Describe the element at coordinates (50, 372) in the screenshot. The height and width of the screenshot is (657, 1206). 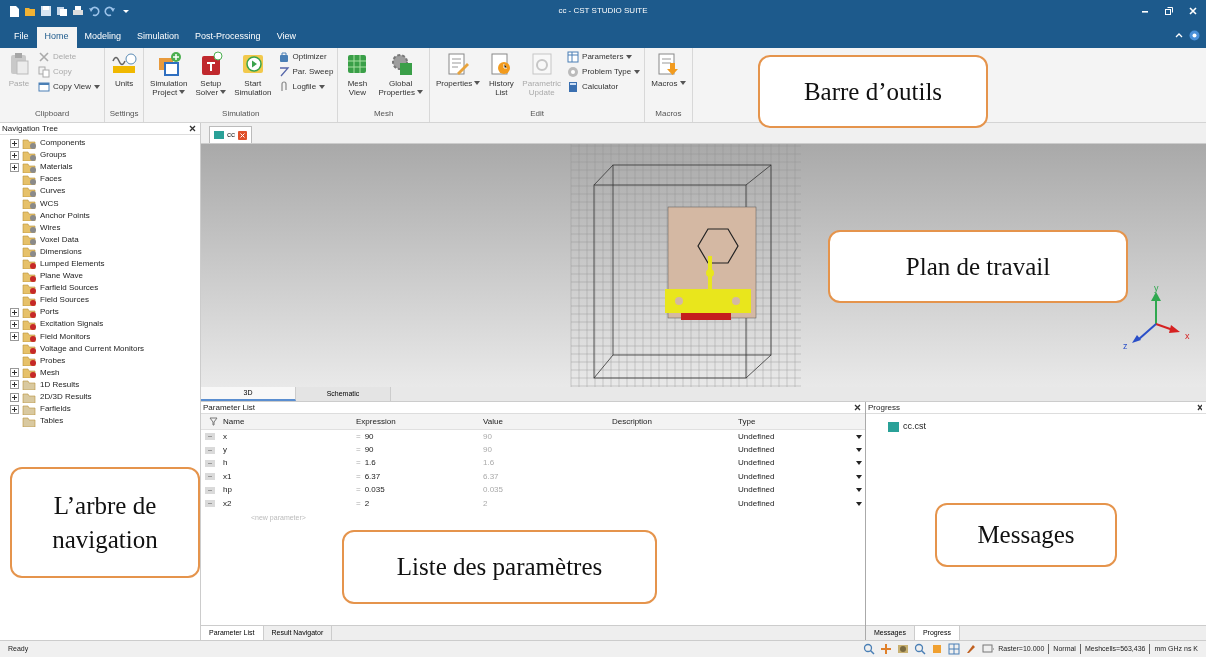
I see `tree-item: Mesh` at that location.